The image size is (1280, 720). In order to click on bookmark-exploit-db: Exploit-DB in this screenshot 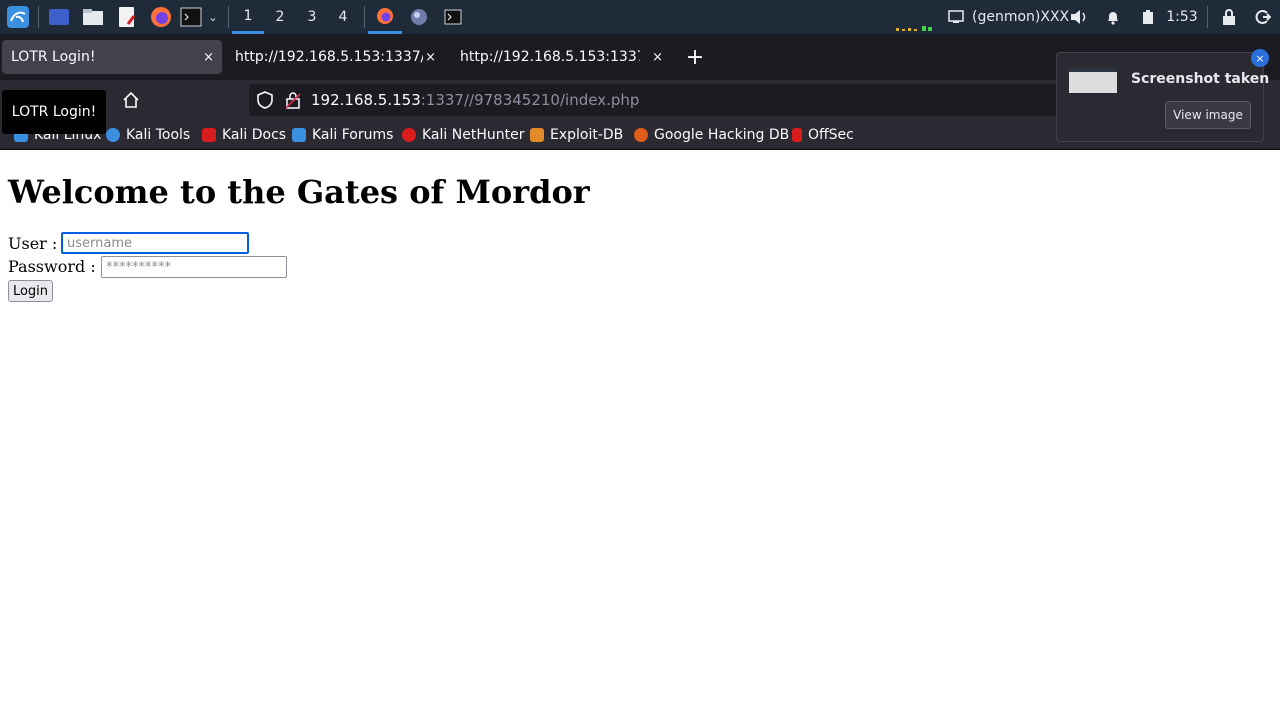, I will do `click(576, 135)`.